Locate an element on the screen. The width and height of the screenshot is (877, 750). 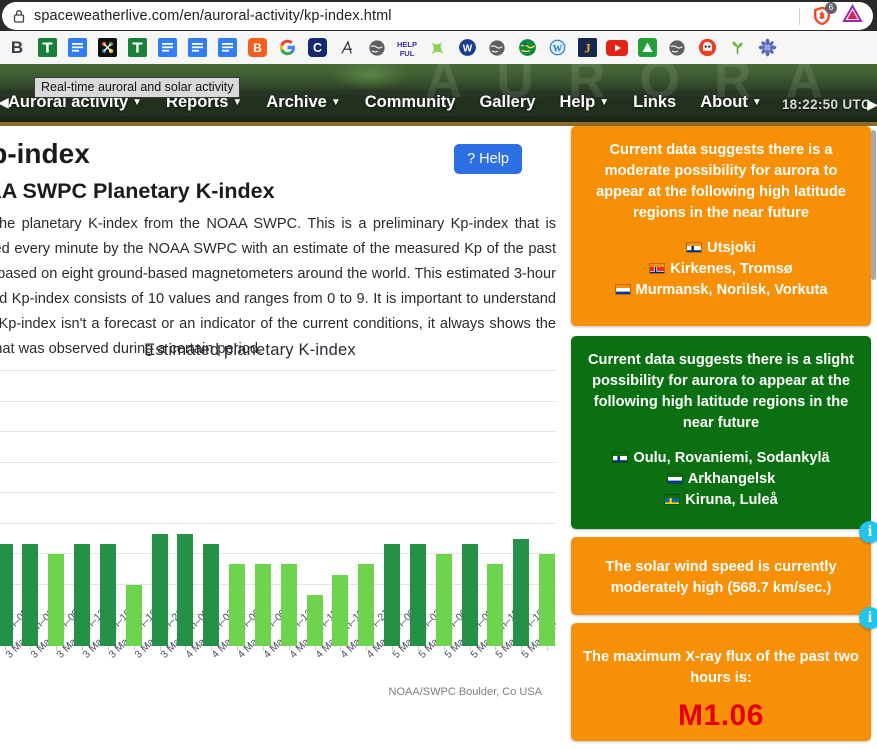
flag-fi-icon is located at coordinates (694, 247).